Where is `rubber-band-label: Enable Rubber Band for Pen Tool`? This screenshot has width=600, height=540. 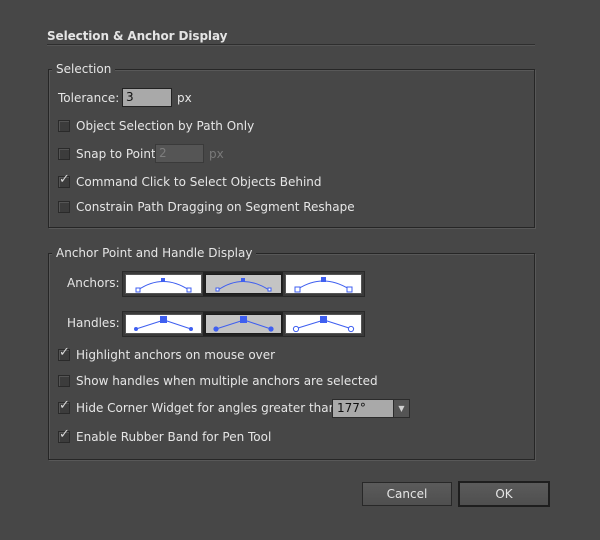
rubber-band-label: Enable Rubber Band for Pen Tool is located at coordinates (174, 437).